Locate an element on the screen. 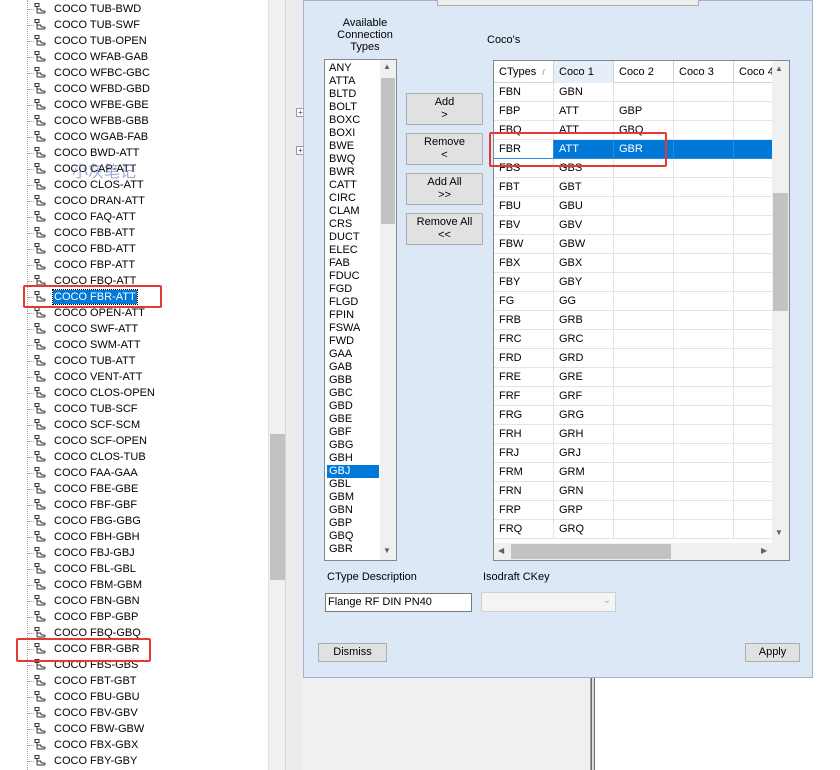  table-cell: GRB is located at coordinates (584, 320).